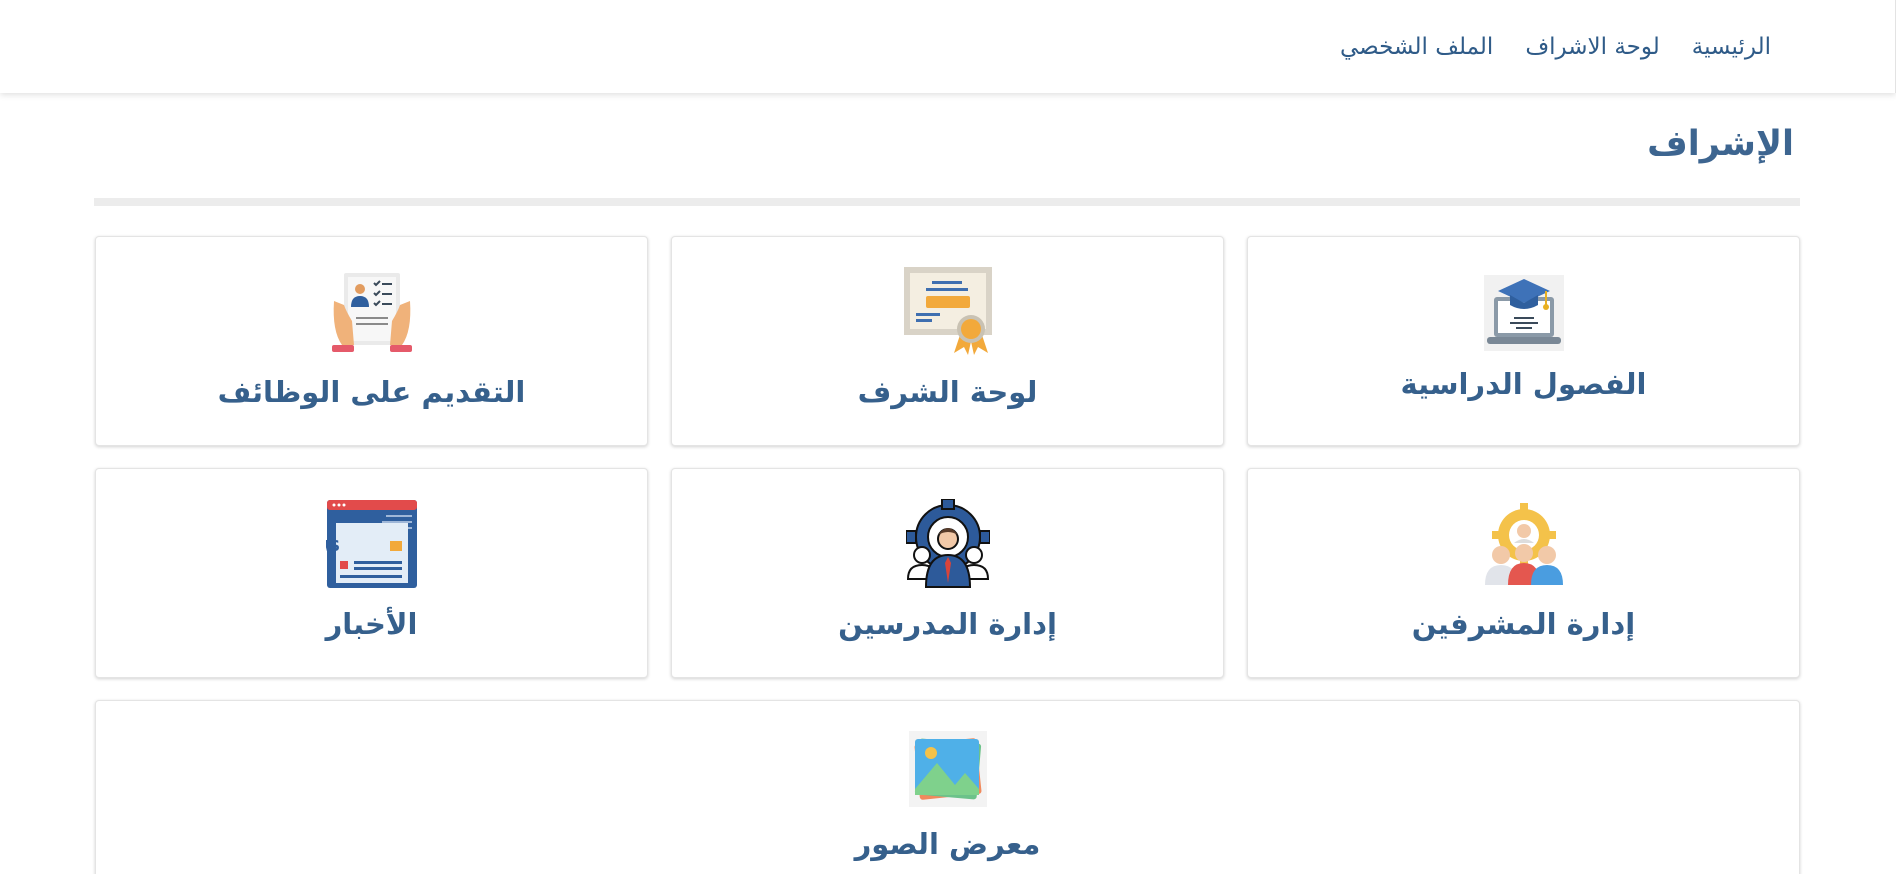 The width and height of the screenshot is (1896, 874). What do you see at coordinates (948, 46) in the screenshot?
I see `top-navbar: الرئيسية لوحة الاشراف الملف الشخصي` at bounding box center [948, 46].